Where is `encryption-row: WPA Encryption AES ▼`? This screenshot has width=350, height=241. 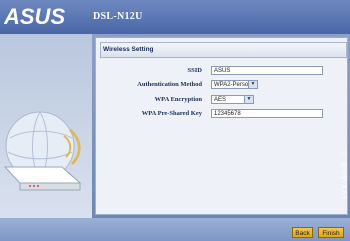 encryption-row: WPA Encryption AES ▼ is located at coordinates (221, 100).